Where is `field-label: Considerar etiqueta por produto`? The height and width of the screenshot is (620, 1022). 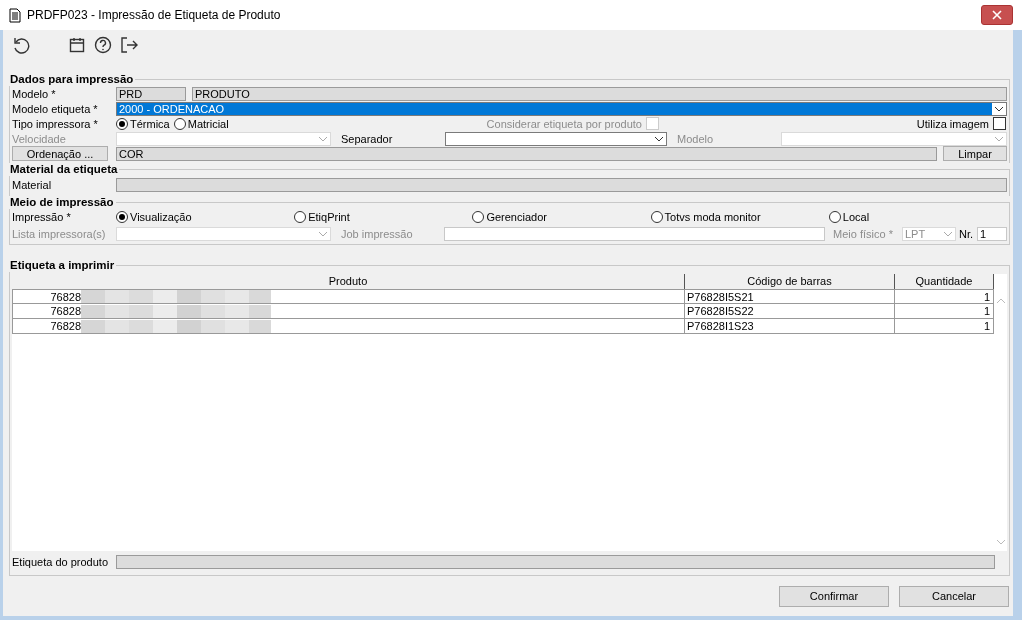
field-label: Considerar etiqueta por produto is located at coordinates (564, 123).